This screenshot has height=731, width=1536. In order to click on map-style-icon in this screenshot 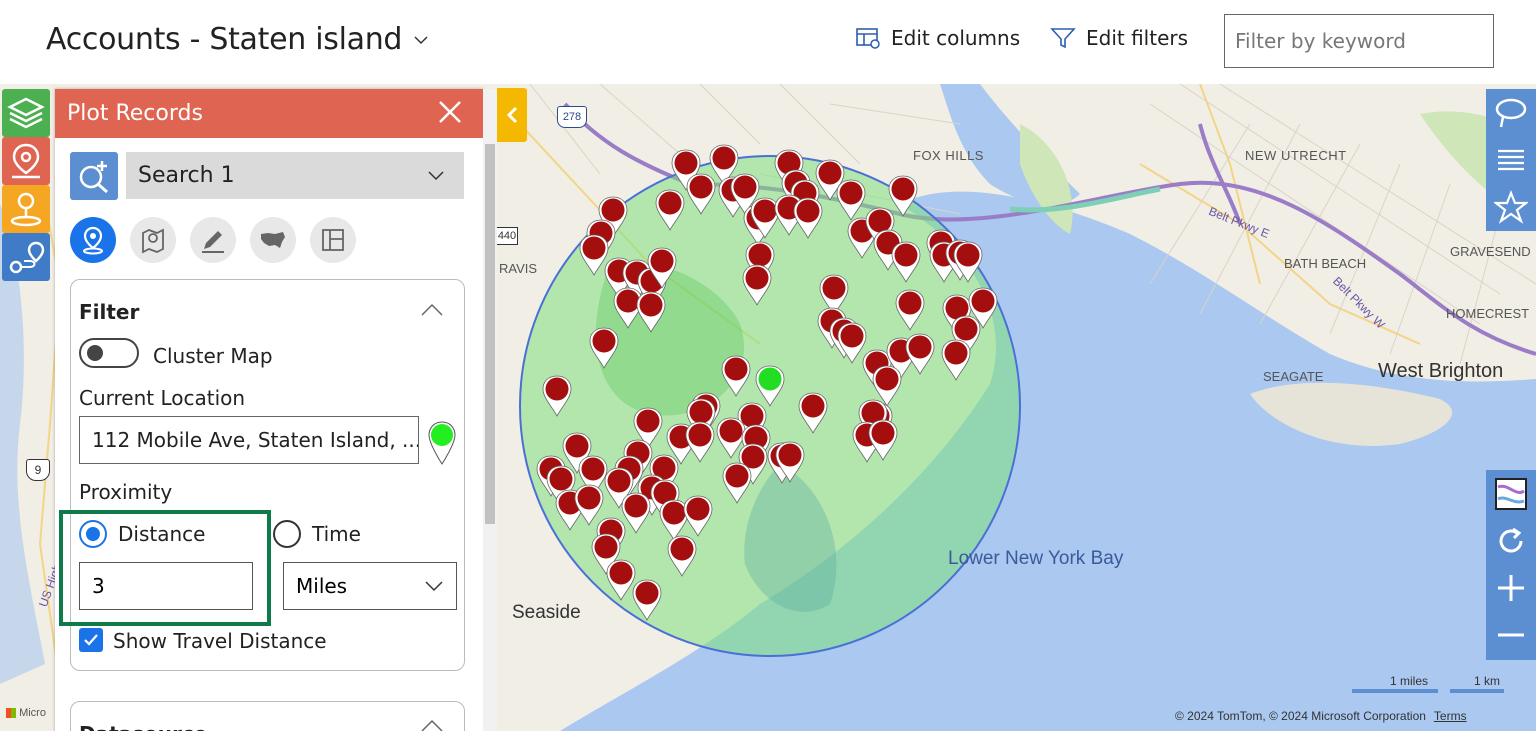, I will do `click(1511, 493)`.